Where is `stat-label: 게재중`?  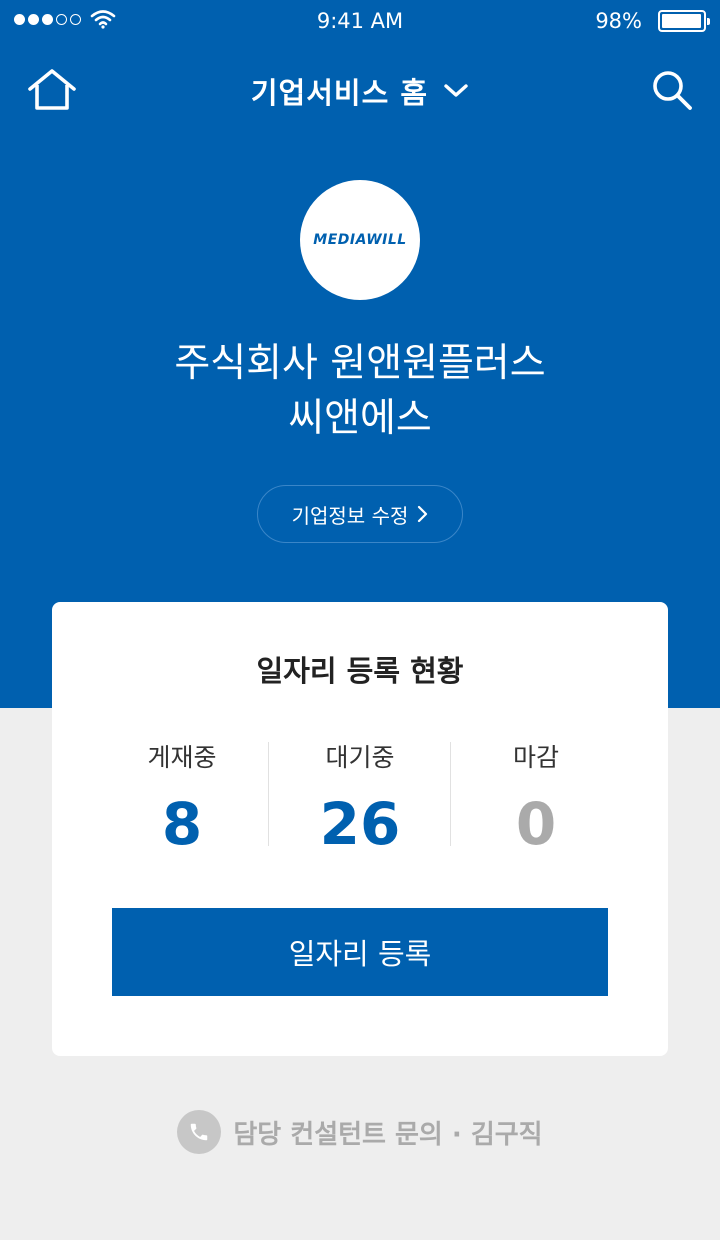
stat-label: 게재중 is located at coordinates (182, 757).